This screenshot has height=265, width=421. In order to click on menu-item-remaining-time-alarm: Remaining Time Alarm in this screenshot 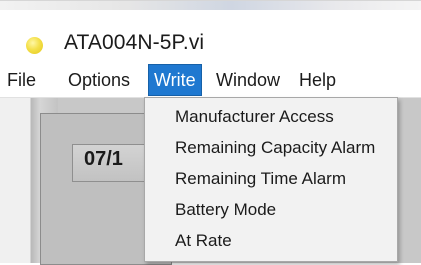, I will do `click(260, 179)`.